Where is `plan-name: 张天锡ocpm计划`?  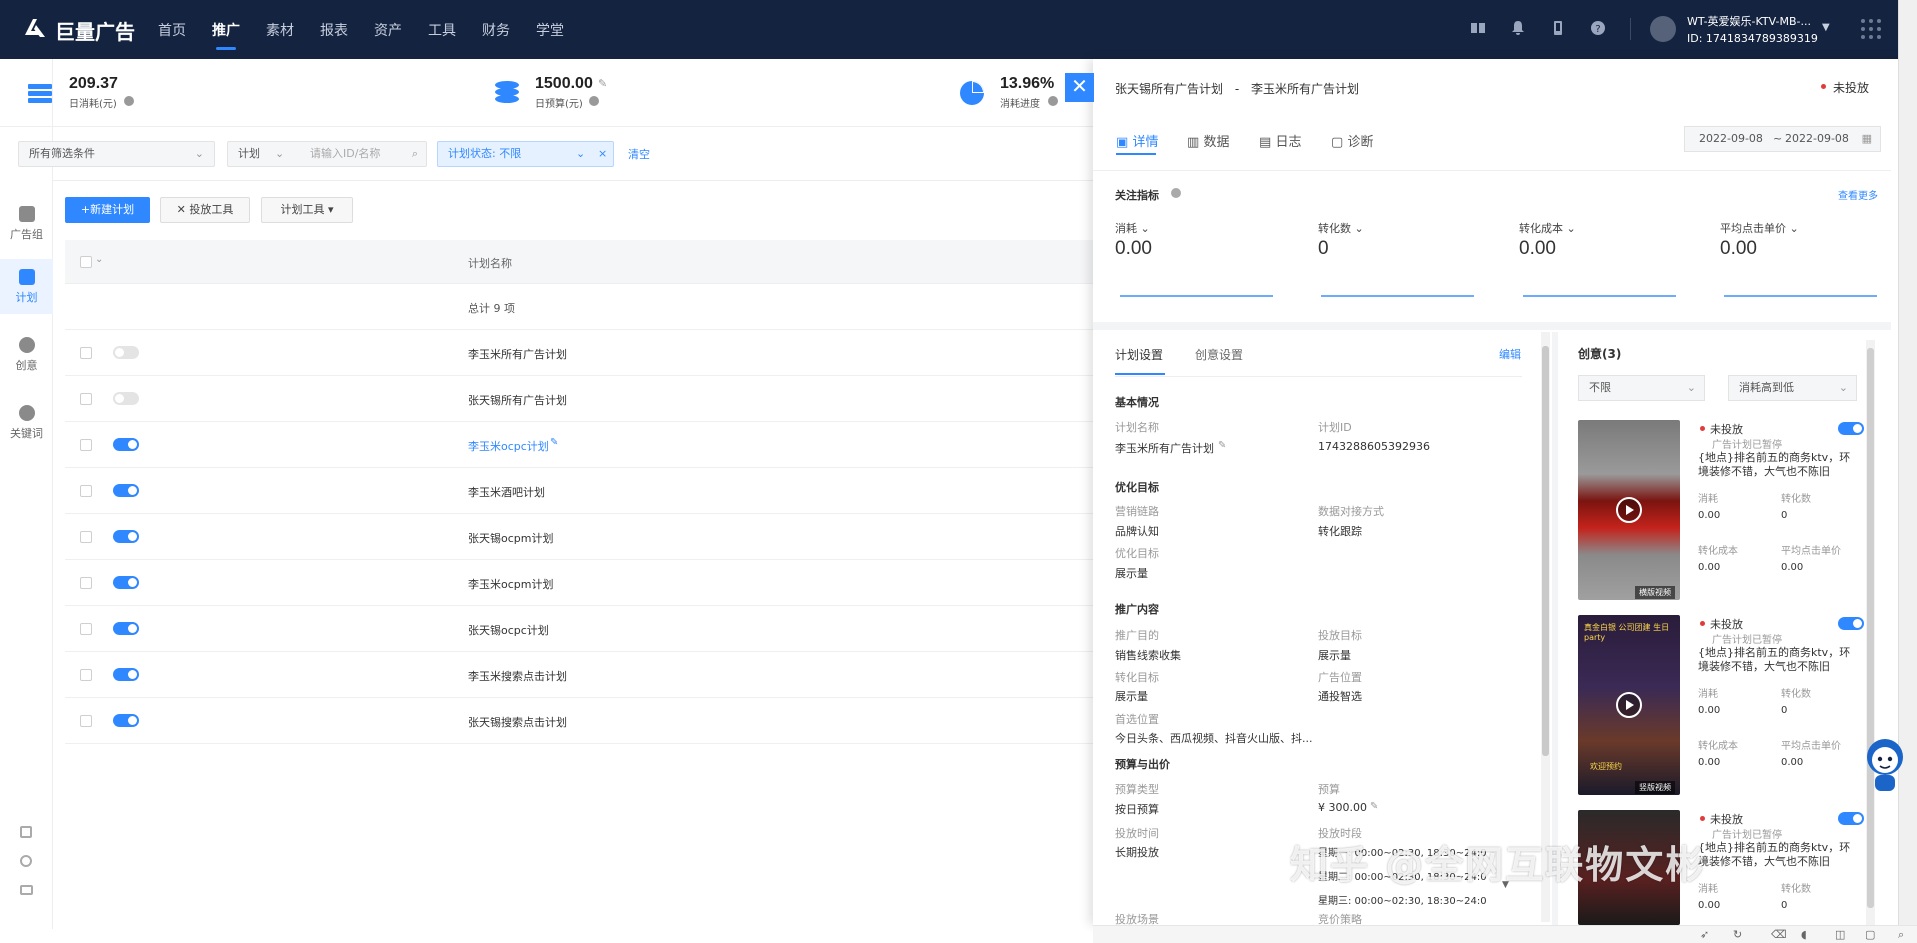 plan-name: 张天锡ocpm计划 is located at coordinates (510, 538).